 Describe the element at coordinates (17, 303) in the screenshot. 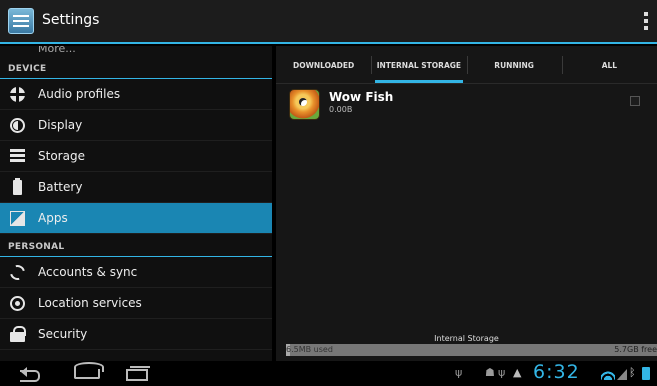

I see `location-icon` at that location.